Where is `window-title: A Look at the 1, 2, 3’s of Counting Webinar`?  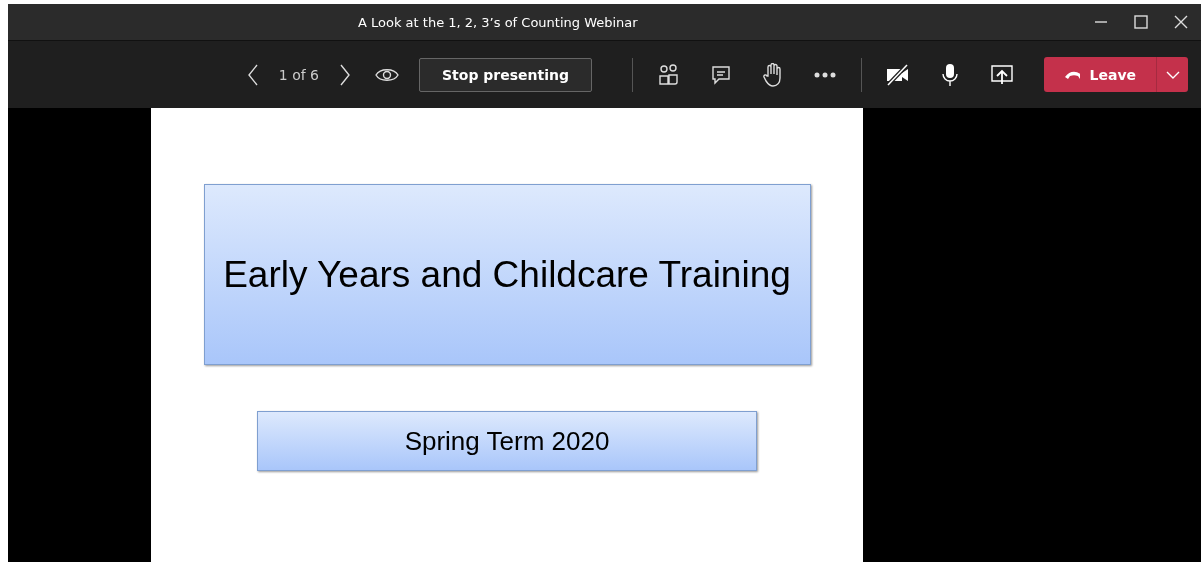 window-title: A Look at the 1, 2, 3’s of Counting Webinar is located at coordinates (498, 22).